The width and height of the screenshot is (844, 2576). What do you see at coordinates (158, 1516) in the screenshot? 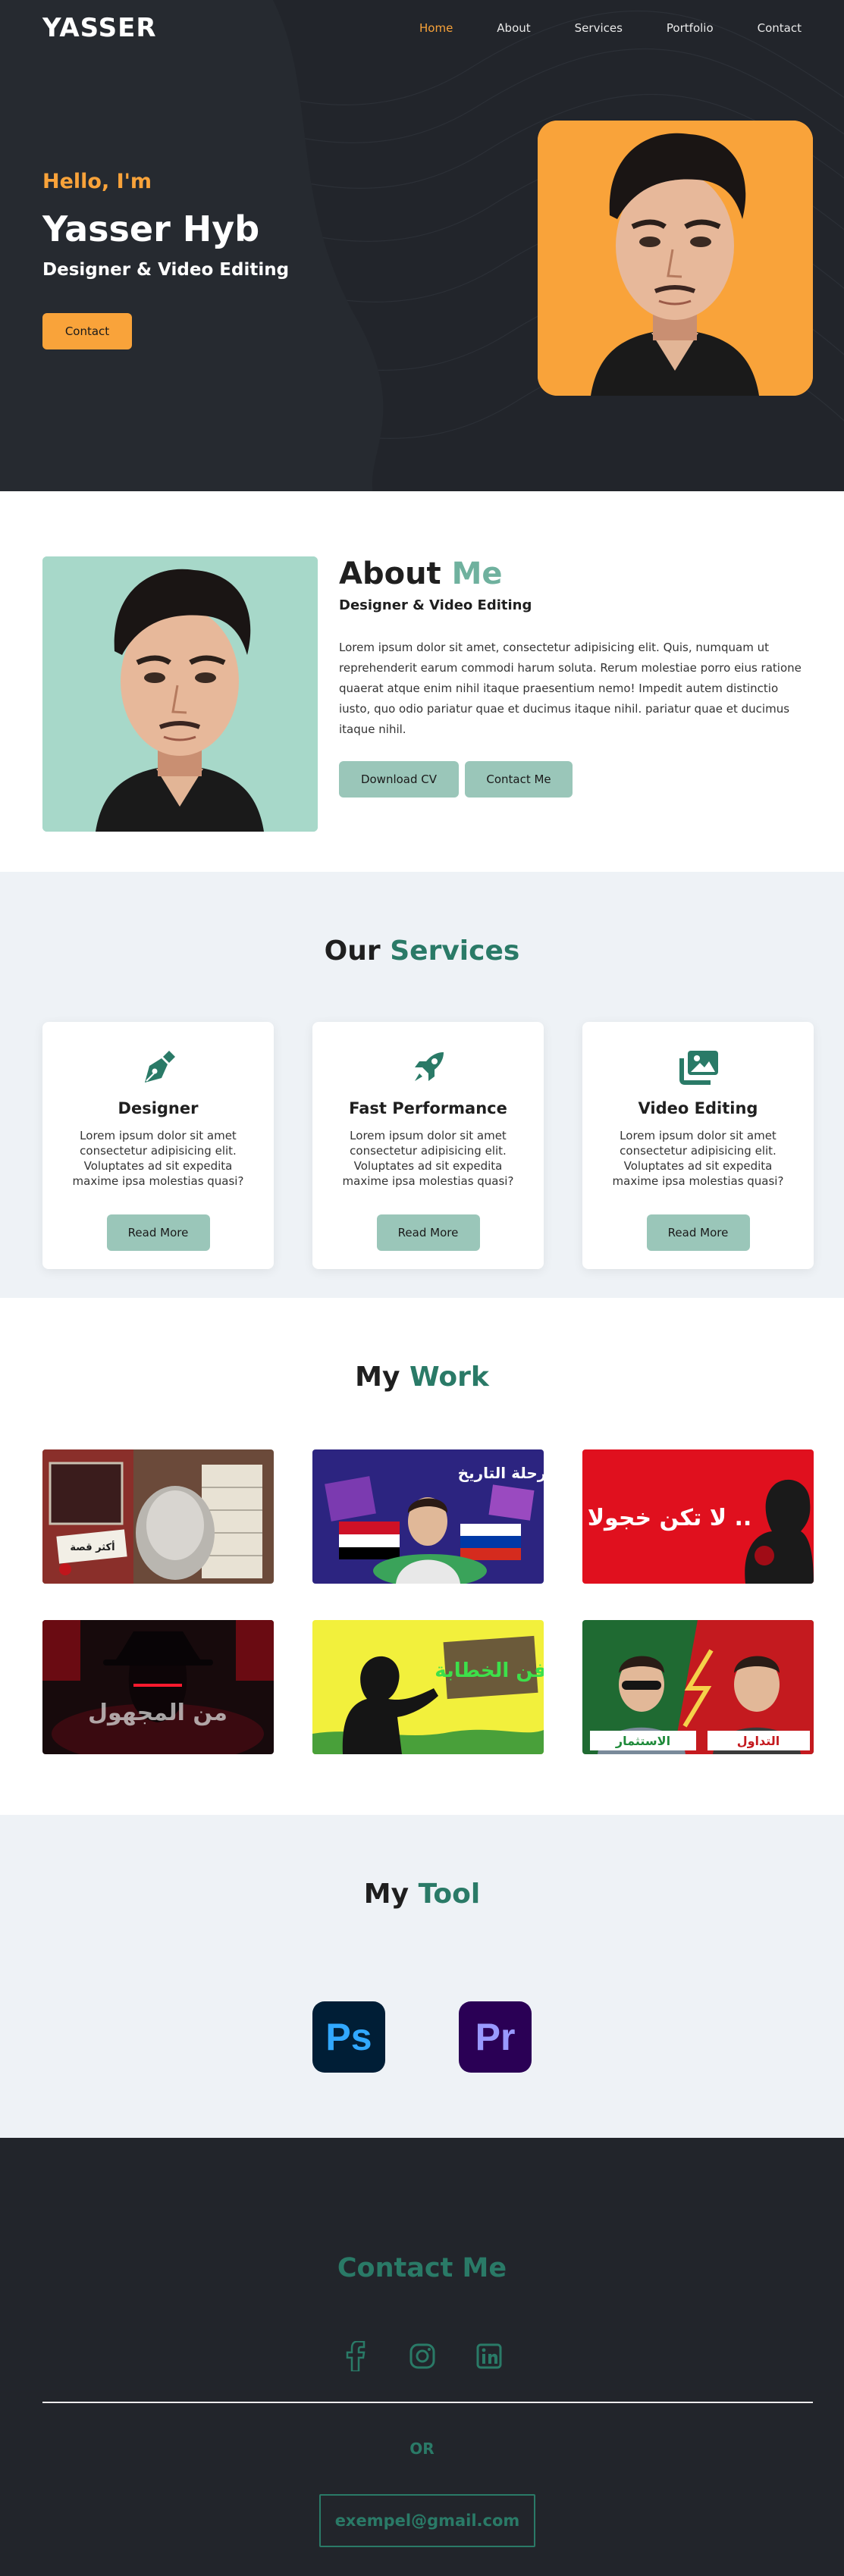
I see `portfolio-item: أكثر قصة` at bounding box center [158, 1516].